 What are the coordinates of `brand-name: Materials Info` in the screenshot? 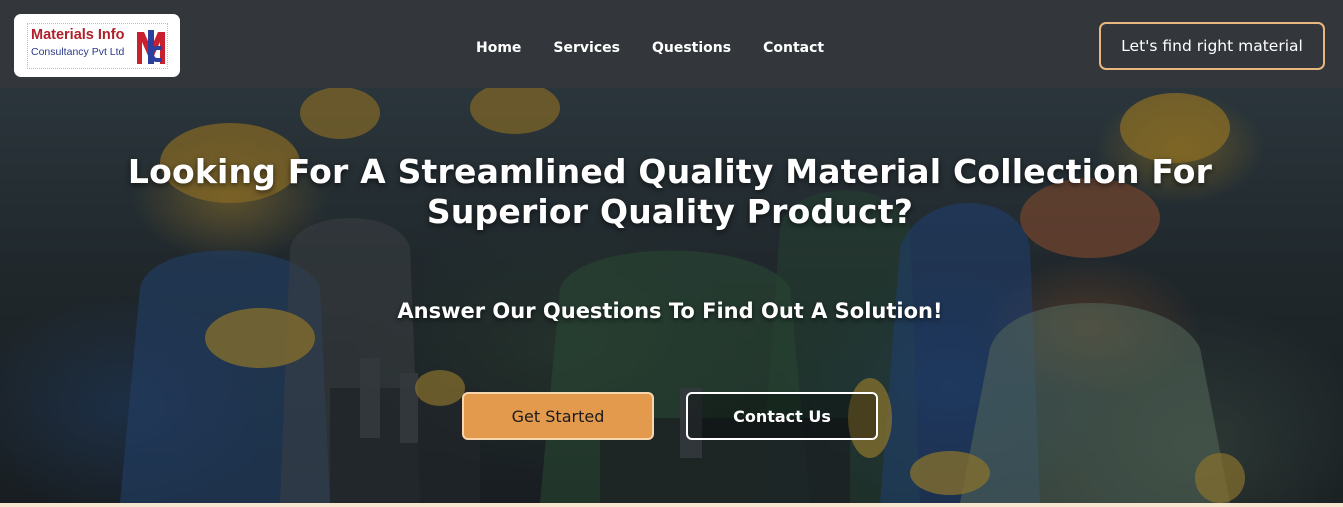 It's located at (78, 35).